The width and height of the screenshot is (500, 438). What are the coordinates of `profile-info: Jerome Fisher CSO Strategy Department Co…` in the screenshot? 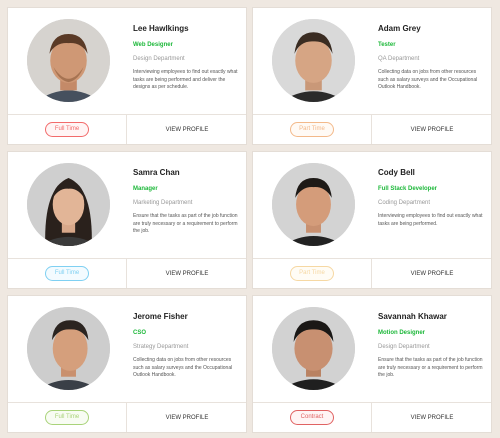 It's located at (188, 346).